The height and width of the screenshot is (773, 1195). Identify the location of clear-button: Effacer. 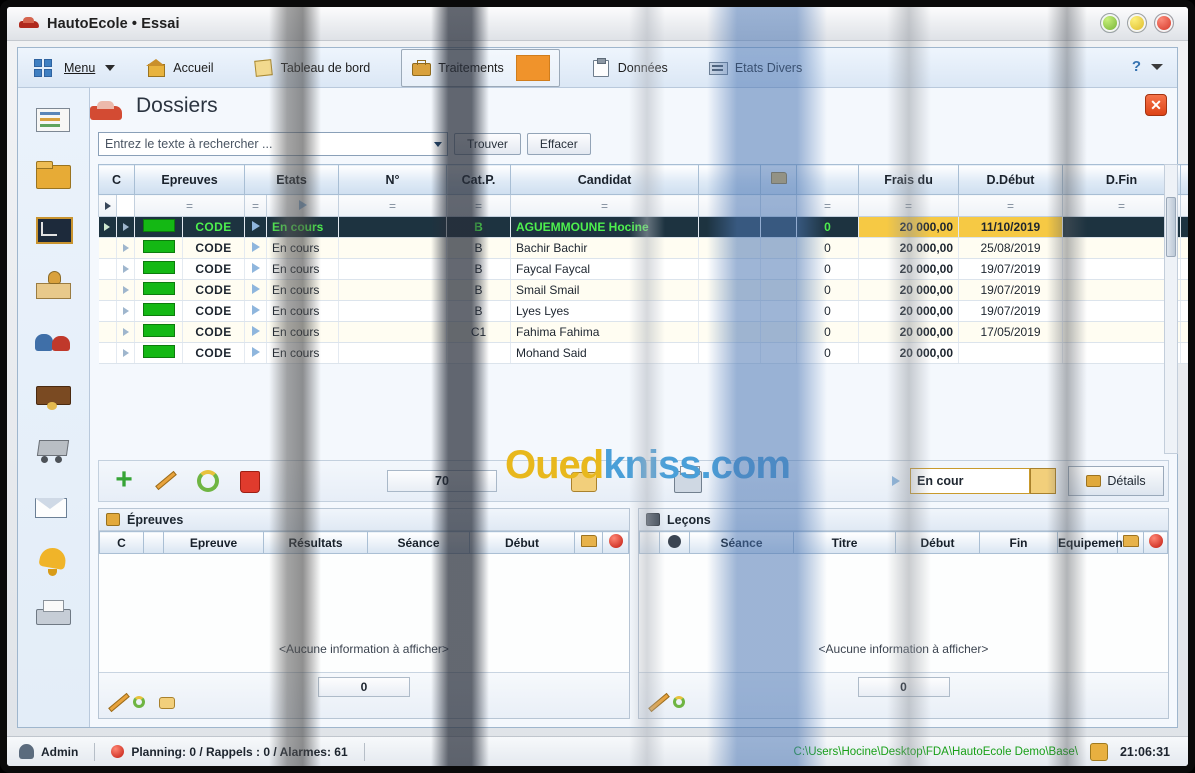
(558, 144).